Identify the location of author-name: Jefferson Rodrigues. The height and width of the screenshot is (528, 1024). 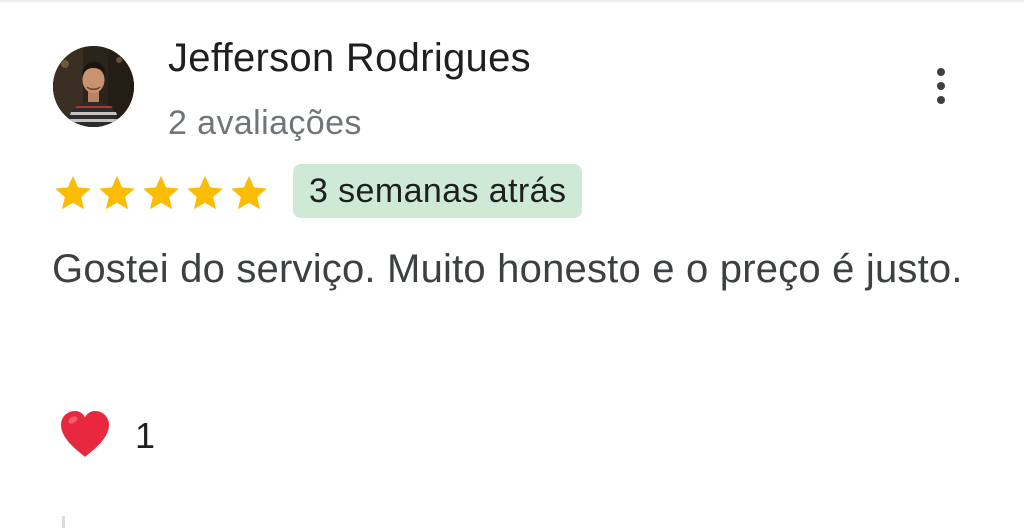
(349, 58).